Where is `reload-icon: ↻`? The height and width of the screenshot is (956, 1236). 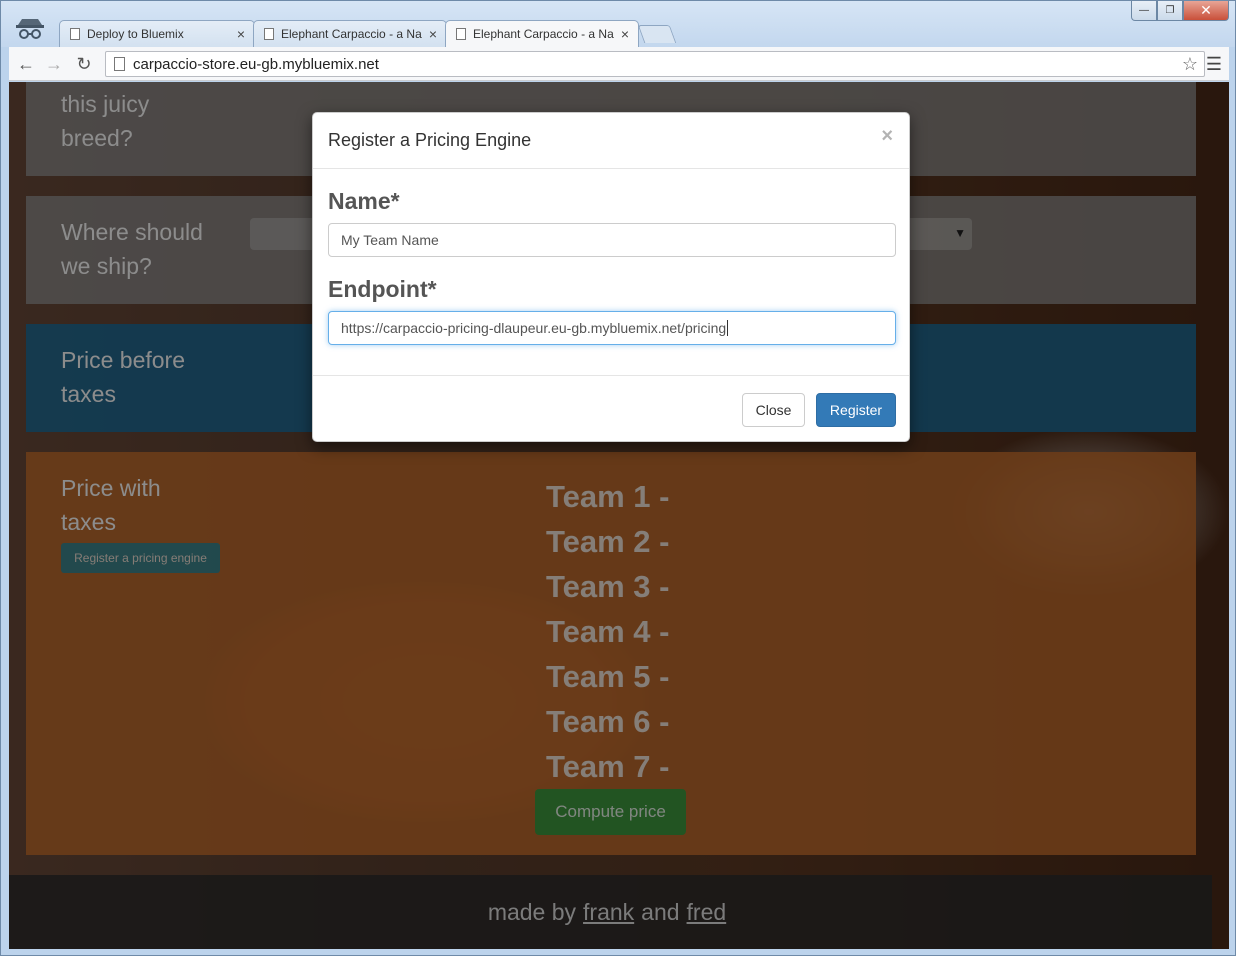
reload-icon: ↻ is located at coordinates (84, 64).